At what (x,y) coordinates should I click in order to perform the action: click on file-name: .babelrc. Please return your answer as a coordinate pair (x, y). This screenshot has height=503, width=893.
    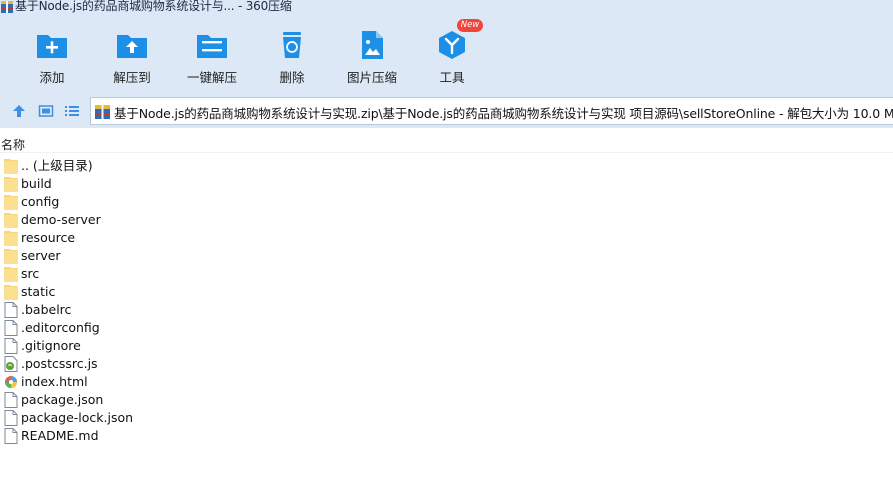
    Looking at the image, I should click on (46, 309).